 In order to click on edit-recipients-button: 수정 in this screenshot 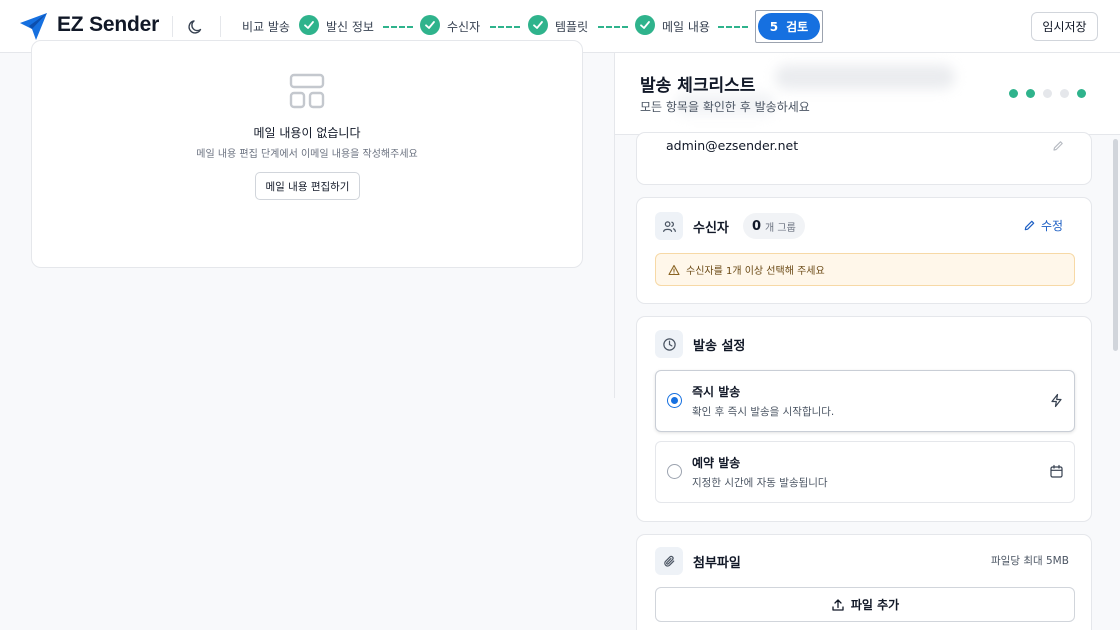, I will do `click(1043, 225)`.